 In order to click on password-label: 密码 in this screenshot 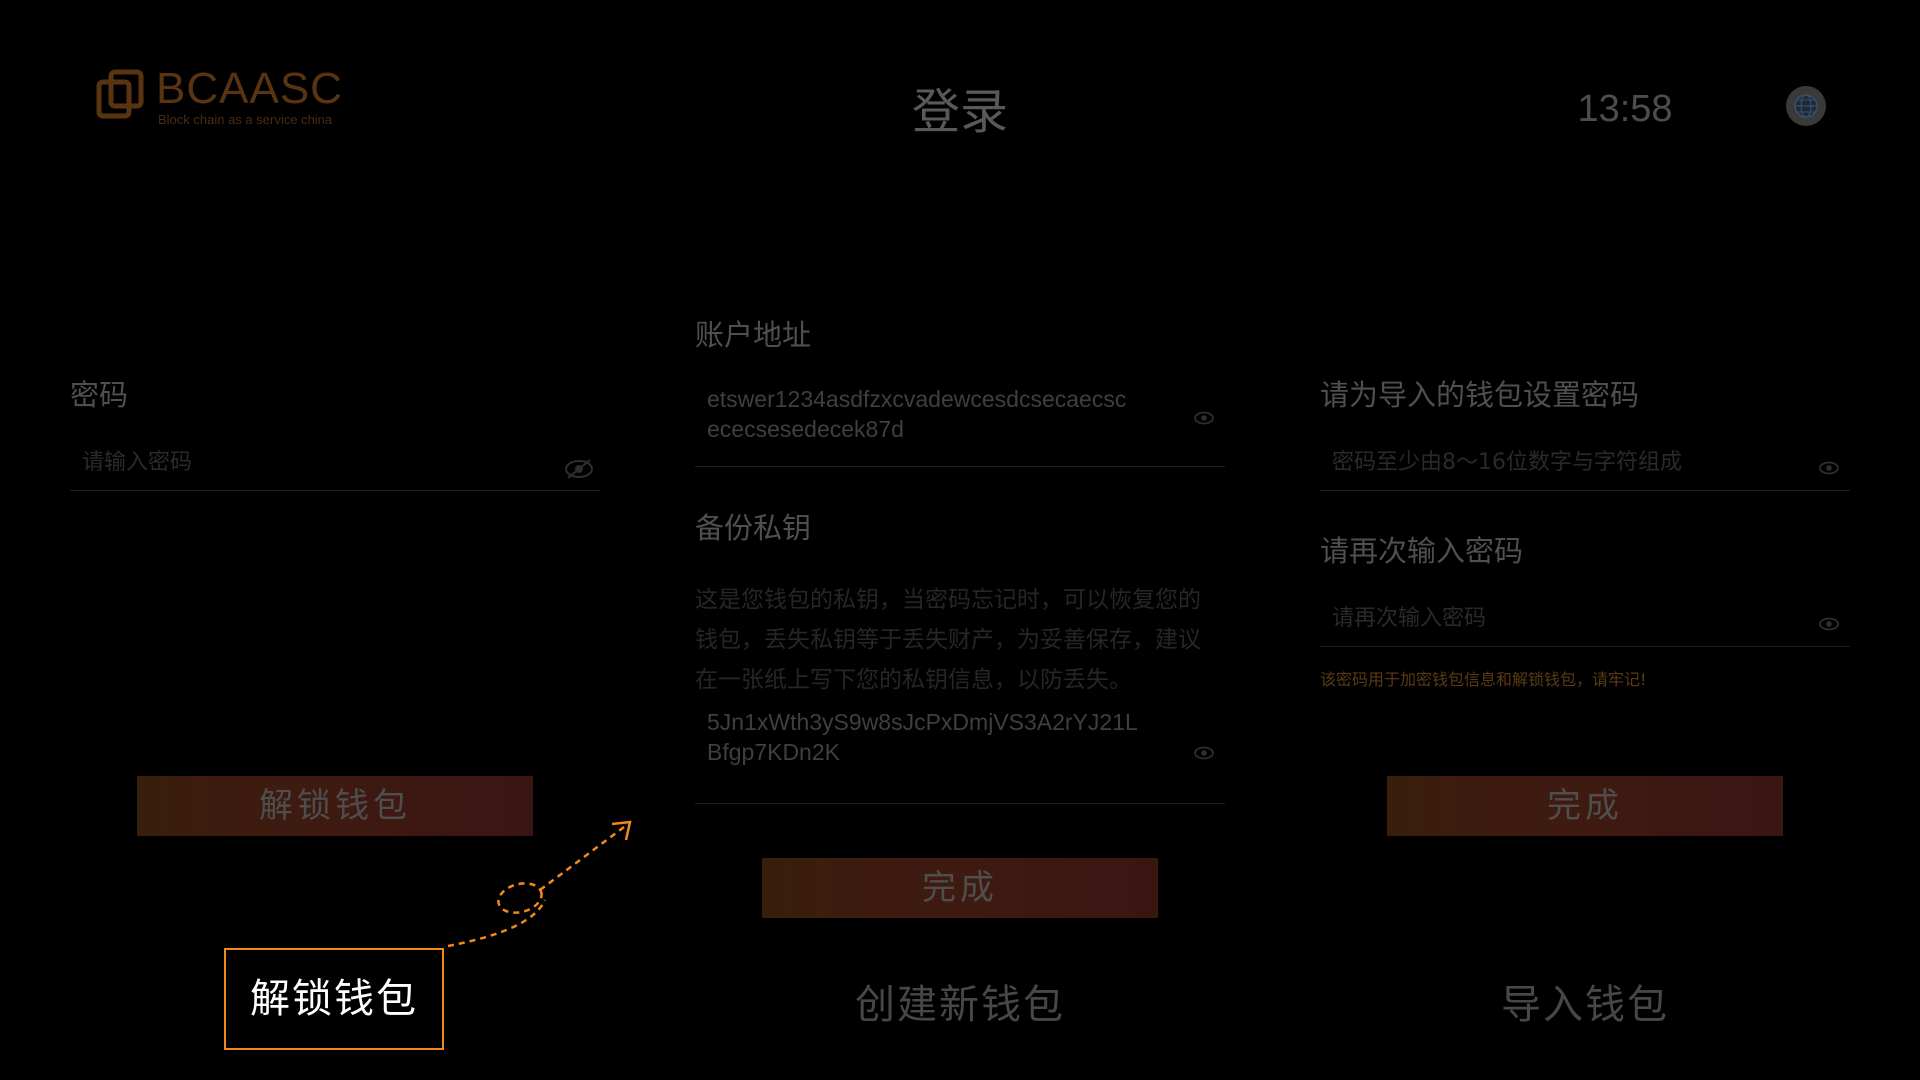, I will do `click(99, 395)`.